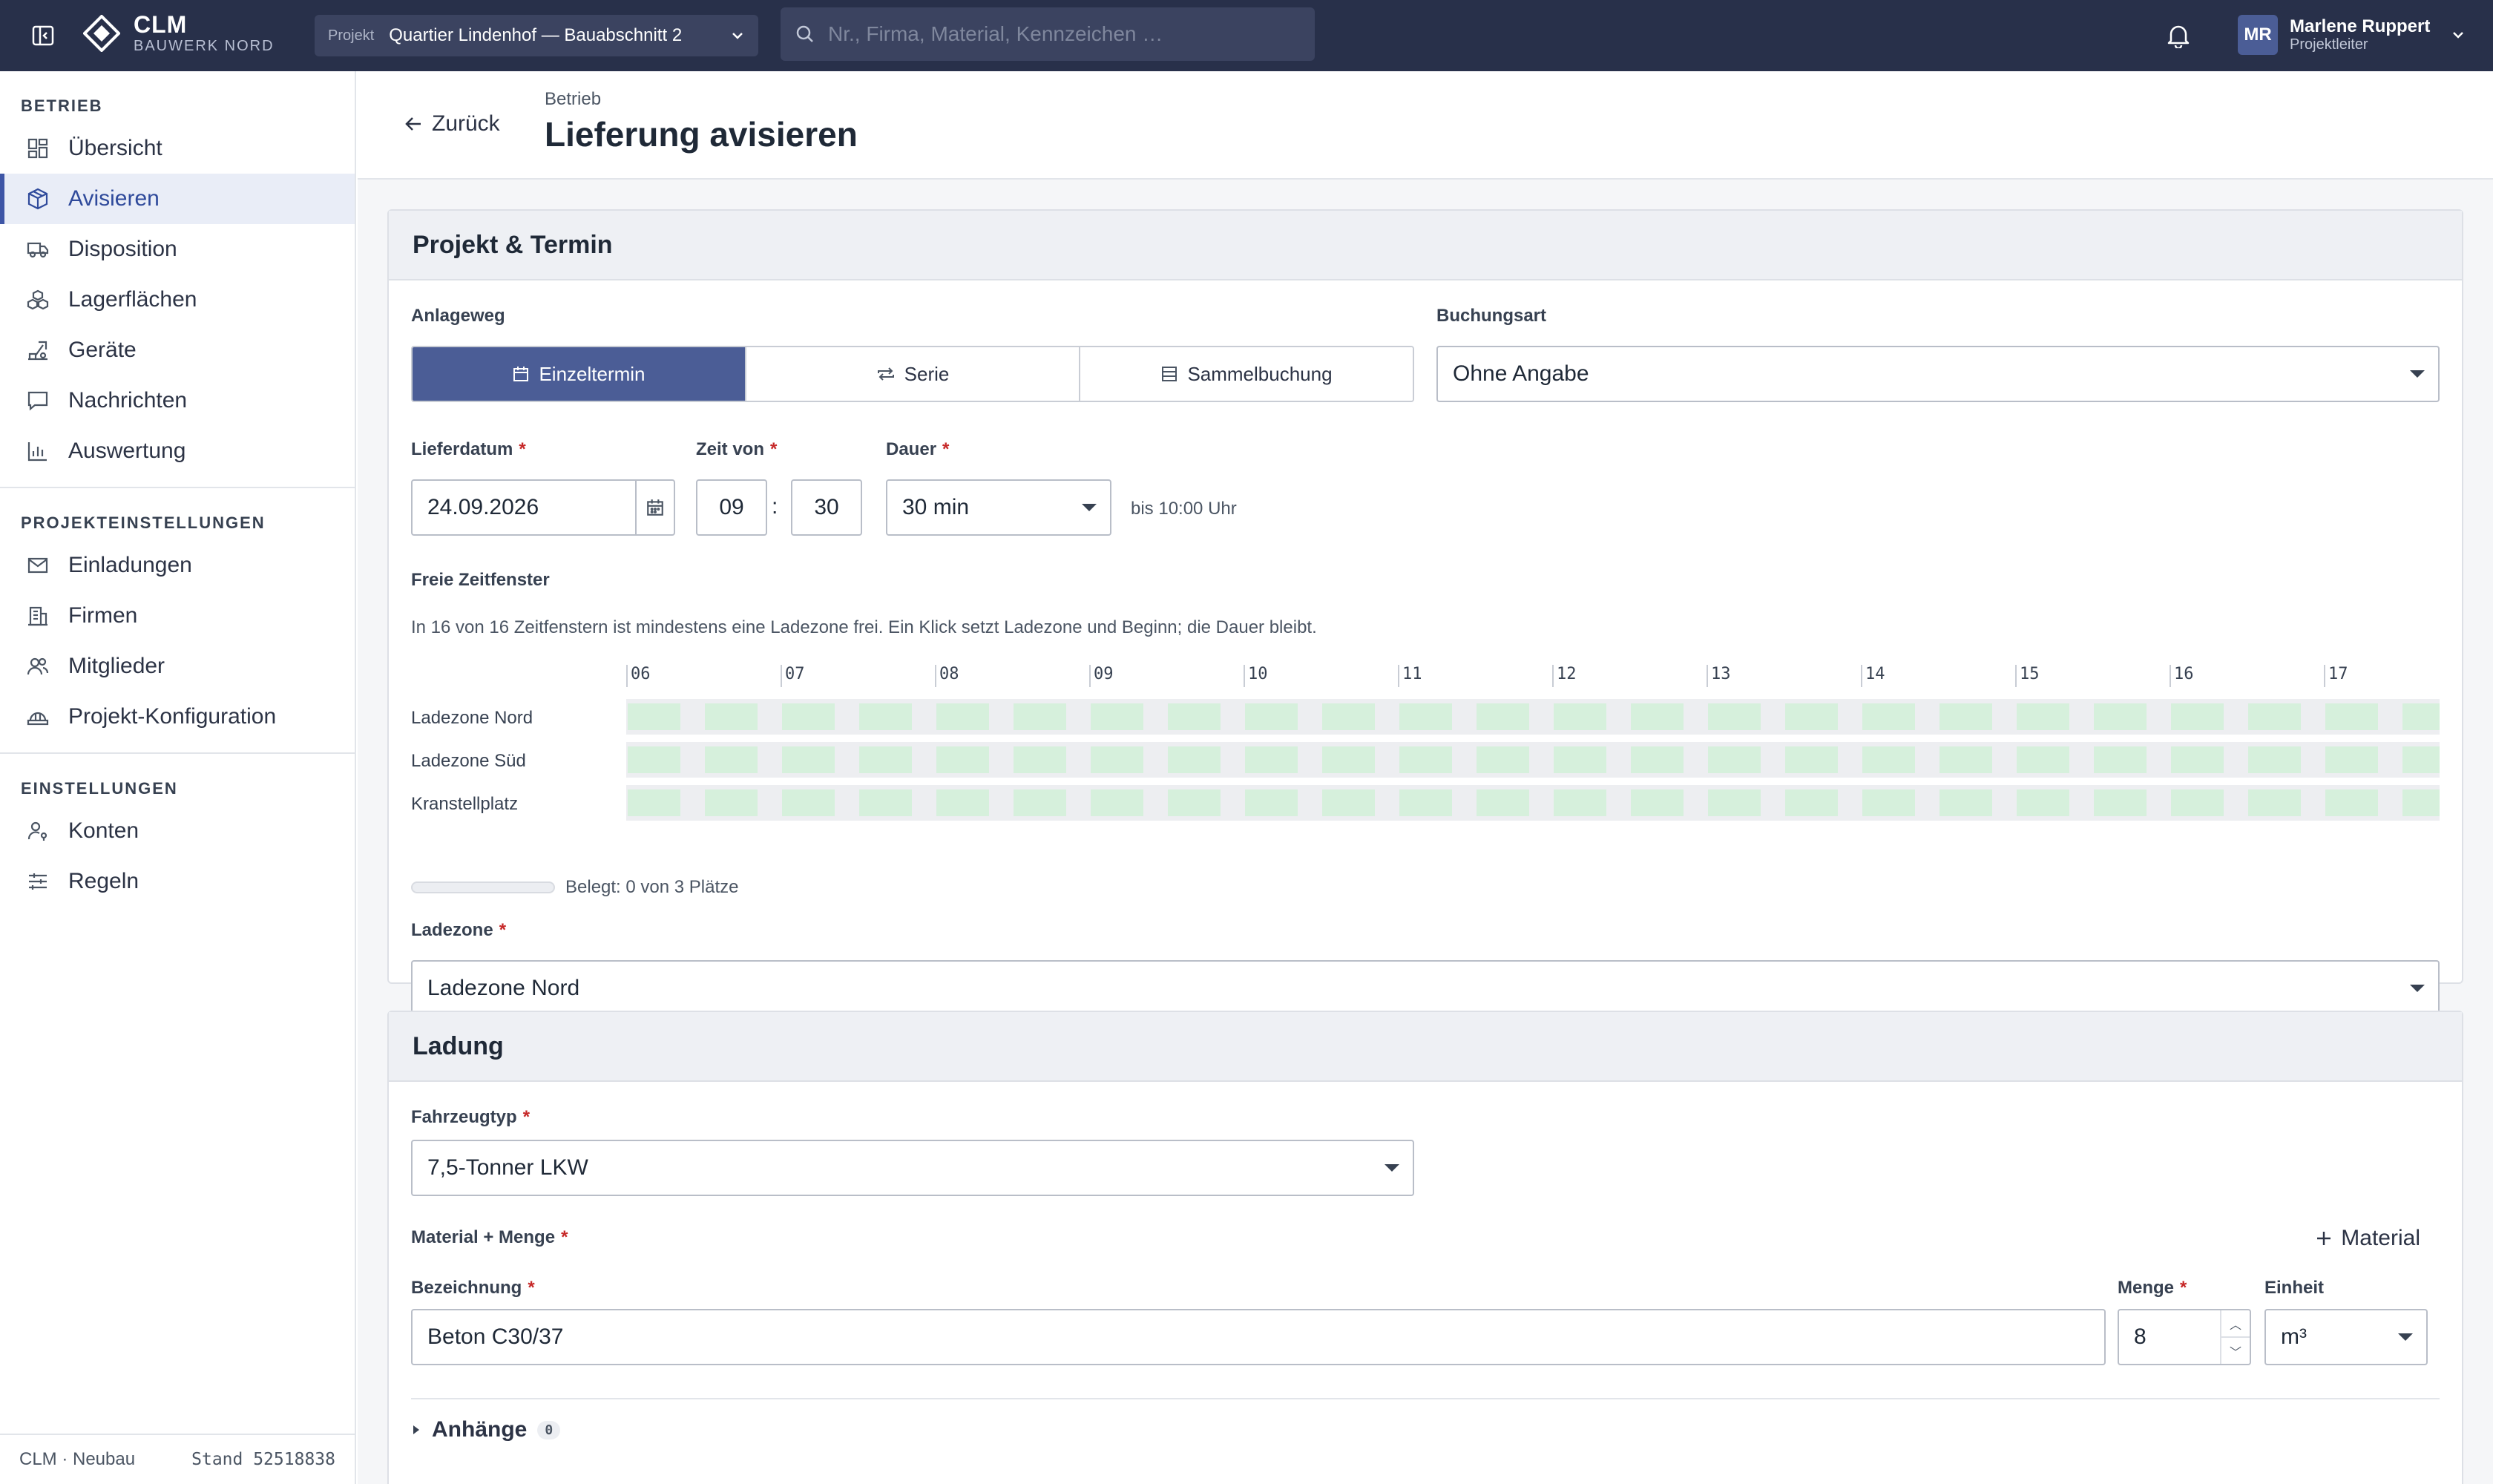 The width and height of the screenshot is (2493, 1484). What do you see at coordinates (912, 1168) in the screenshot?
I see `fahrzeugtyp-select: 7,5-Tonner LKW` at bounding box center [912, 1168].